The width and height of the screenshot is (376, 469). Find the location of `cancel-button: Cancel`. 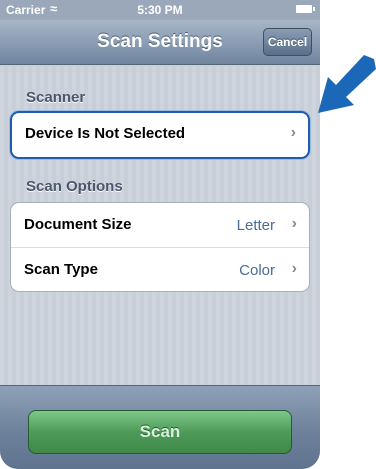

cancel-button: Cancel is located at coordinates (287, 42).